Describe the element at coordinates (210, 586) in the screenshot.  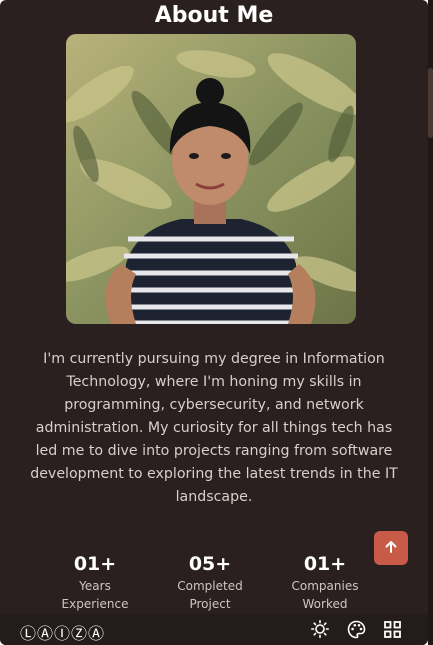
I see `stat-label-line1: Completed` at that location.